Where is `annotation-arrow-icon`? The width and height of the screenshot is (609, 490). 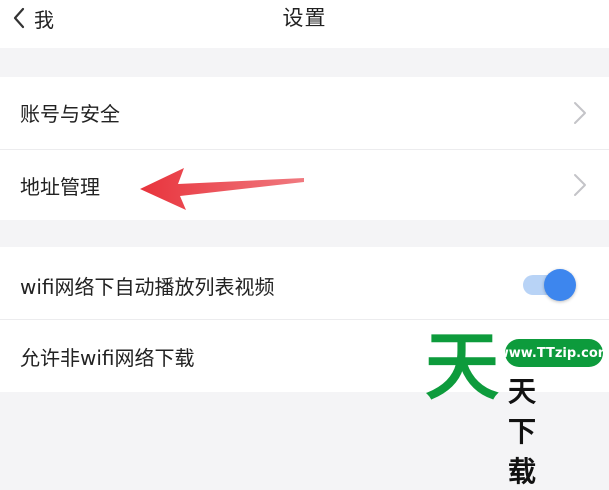
annotation-arrow-icon is located at coordinates (222, 189).